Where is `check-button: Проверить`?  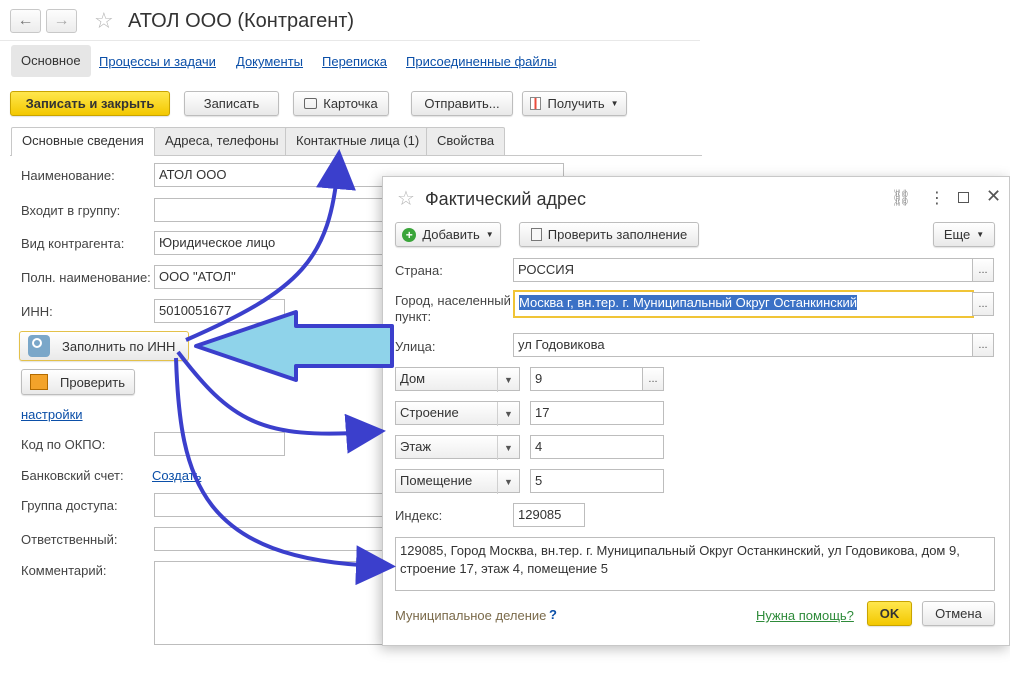
check-button: Проверить is located at coordinates (78, 382).